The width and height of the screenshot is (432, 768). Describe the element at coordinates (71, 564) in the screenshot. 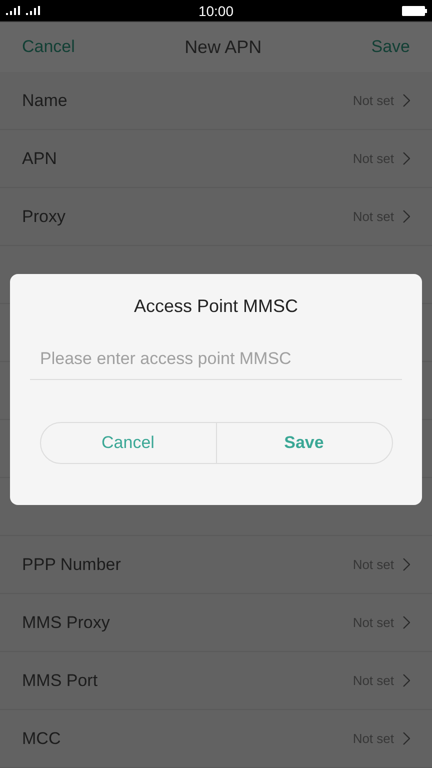

I see `setting-label: PPP Number` at that location.